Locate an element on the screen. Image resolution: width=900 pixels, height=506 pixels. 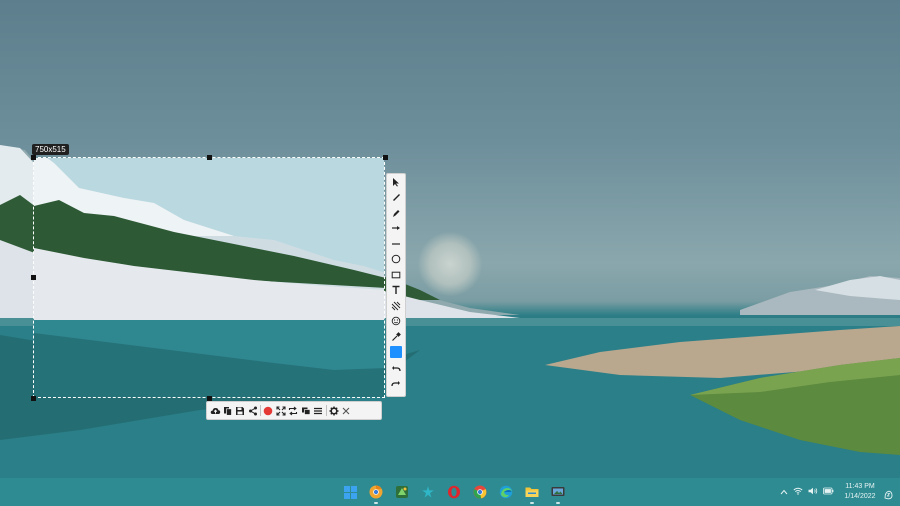
resize-handle-middle-left is located at coordinates (33, 277).